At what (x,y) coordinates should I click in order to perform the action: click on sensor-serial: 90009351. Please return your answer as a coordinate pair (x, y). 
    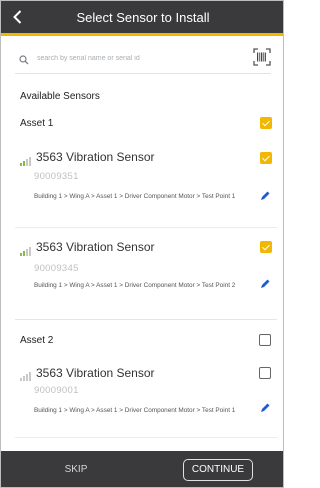
    Looking at the image, I should click on (56, 176).